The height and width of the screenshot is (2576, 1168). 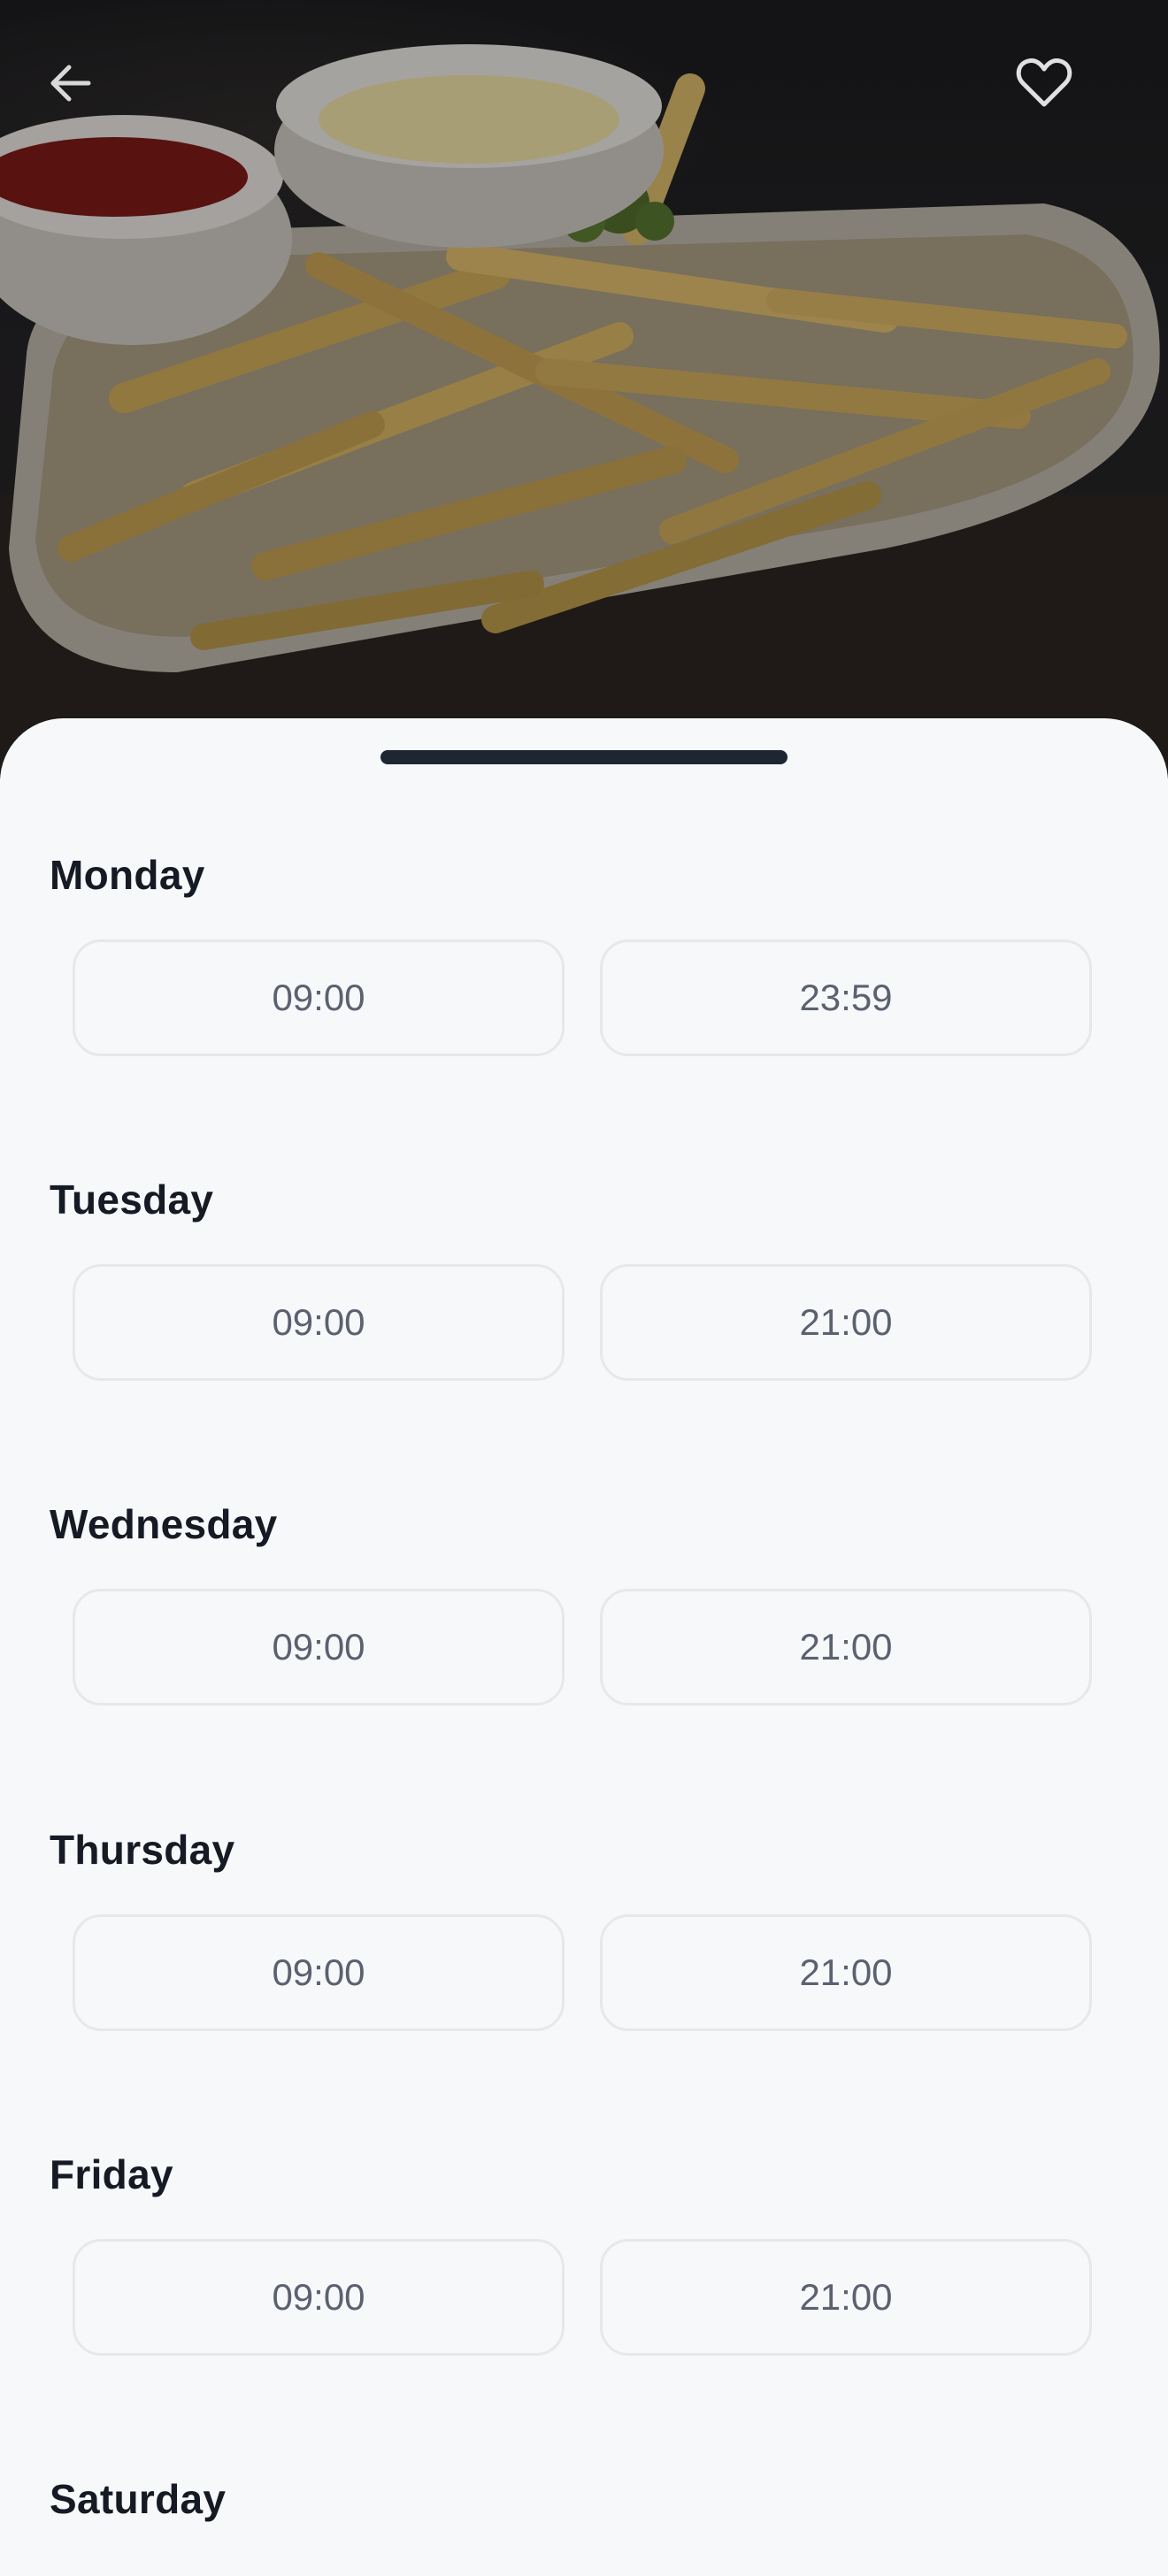 I want to click on day-label: Wednesday, so click(x=164, y=1524).